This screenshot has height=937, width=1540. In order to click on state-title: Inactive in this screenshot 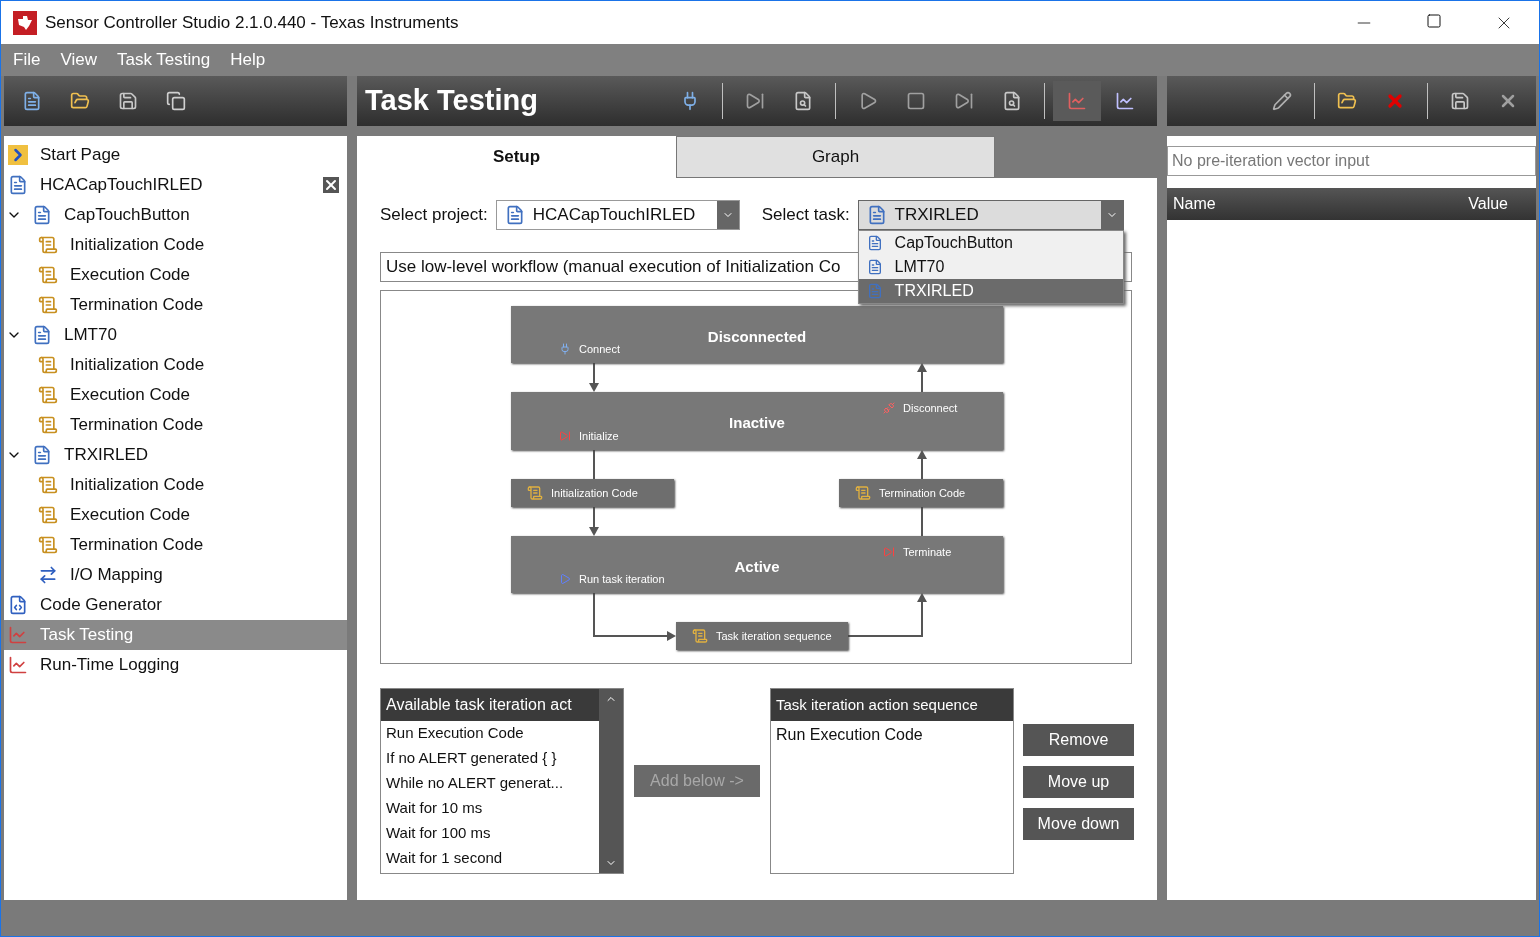, I will do `click(757, 423)`.